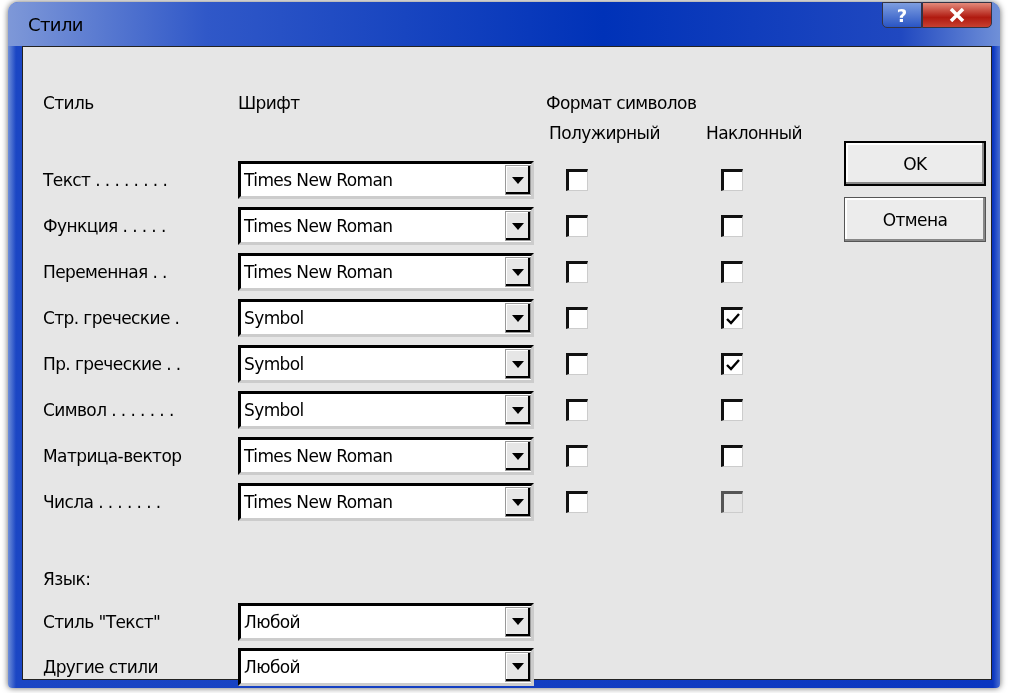 The width and height of the screenshot is (1011, 693). Describe the element at coordinates (69, 103) in the screenshot. I see `column-header: Стиль` at that location.